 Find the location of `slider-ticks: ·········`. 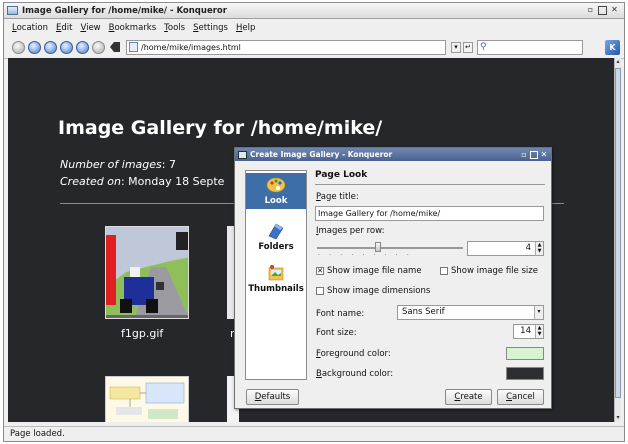

slider-ticks: ········· is located at coordinates (368, 255).